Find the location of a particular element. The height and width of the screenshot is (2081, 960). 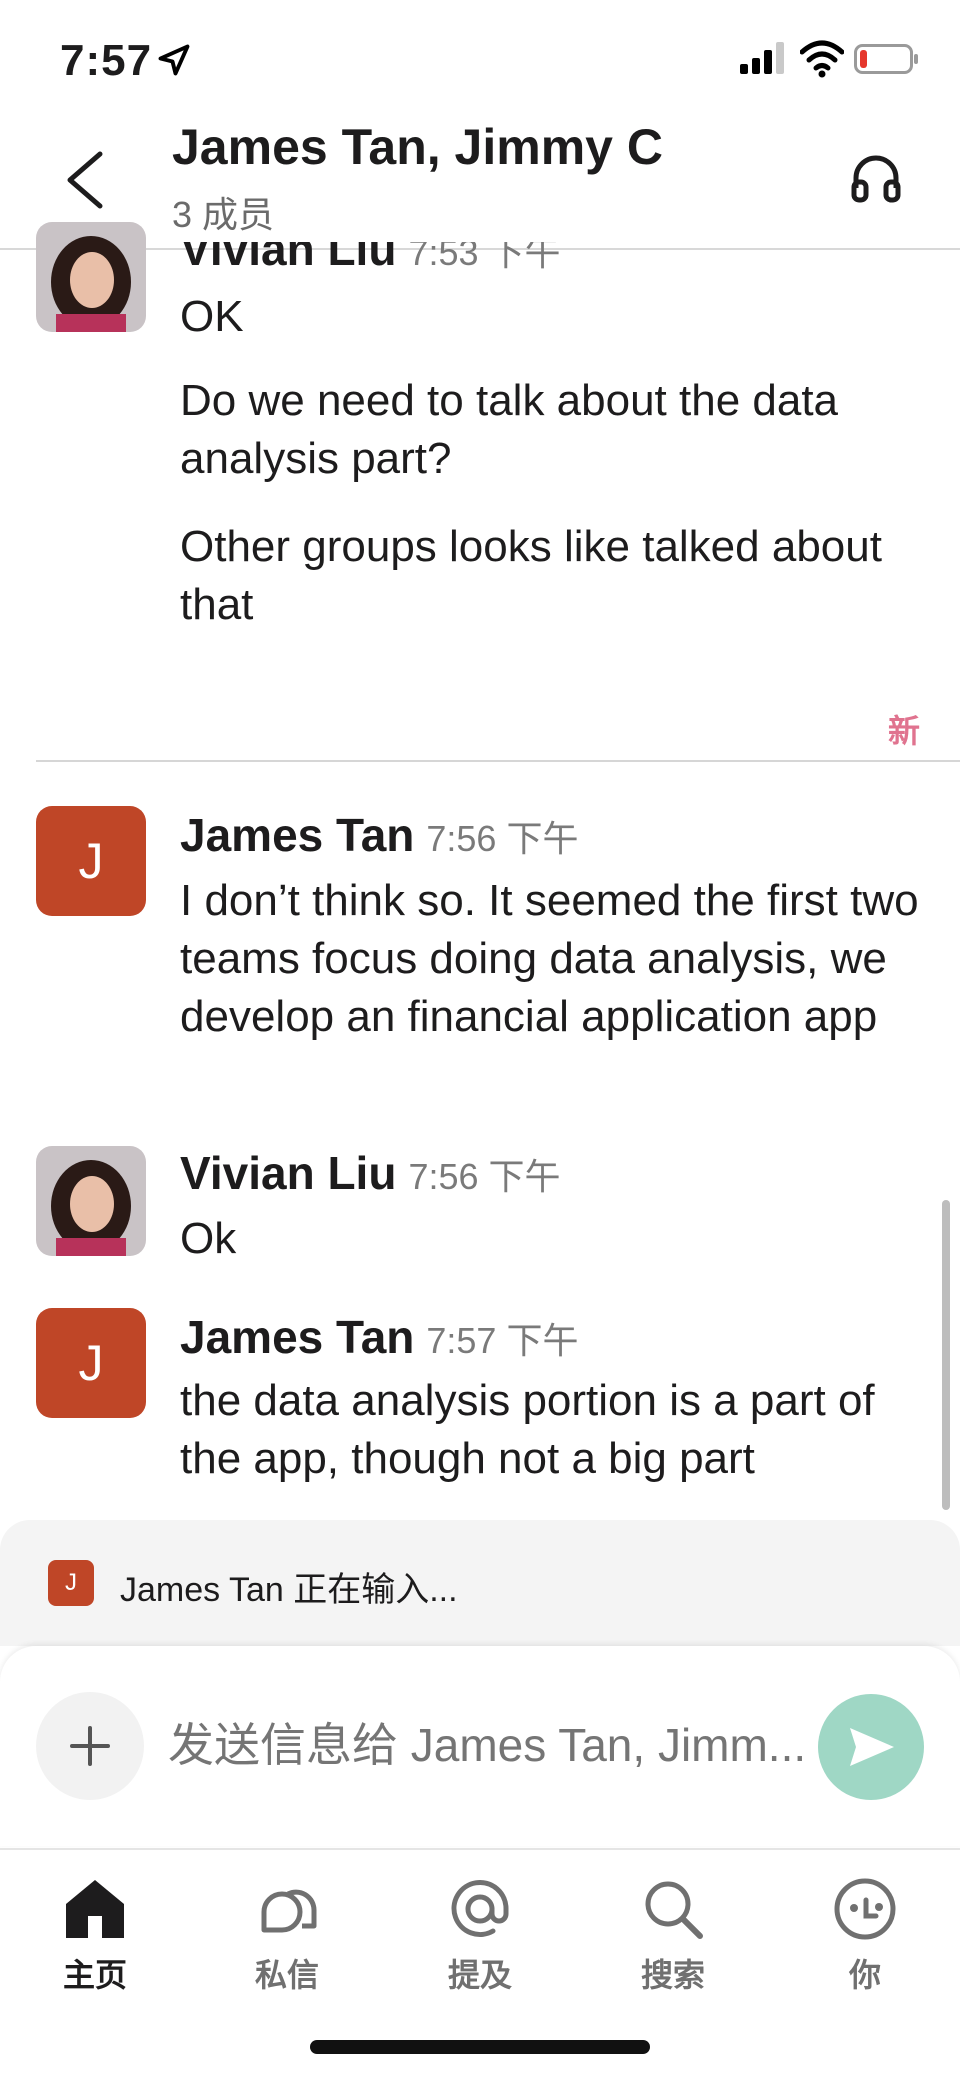

status-bar: 7:57 is located at coordinates (480, 55).